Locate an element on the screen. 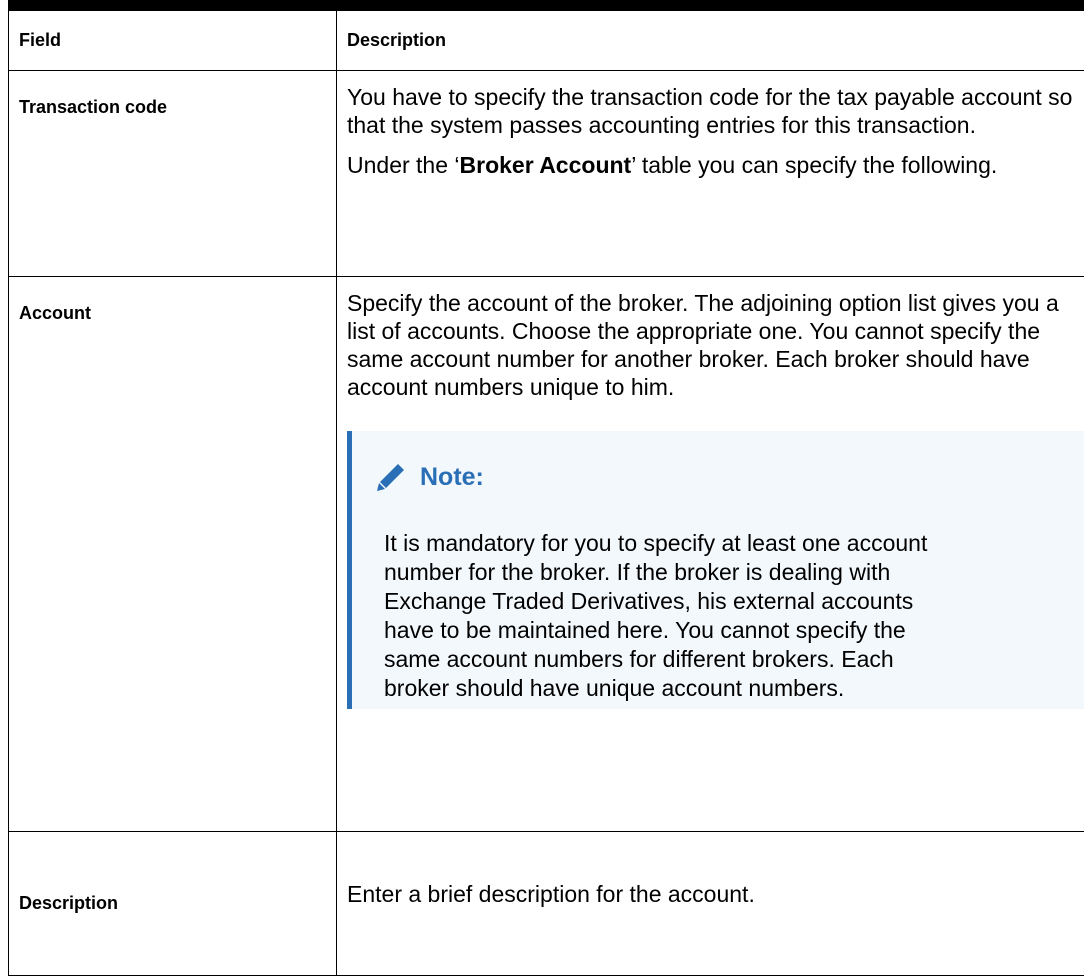 Image resolution: width=1084 pixels, height=976 pixels. text-after: ’ table you can specify the following. is located at coordinates (814, 165).